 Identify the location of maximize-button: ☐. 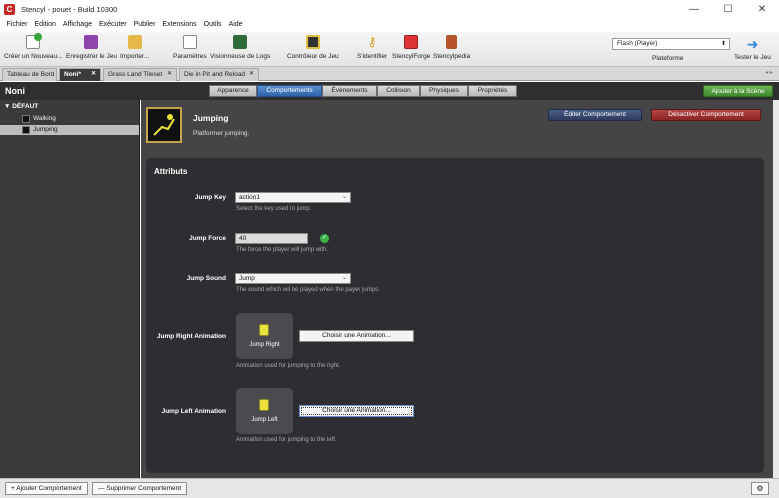
(728, 9).